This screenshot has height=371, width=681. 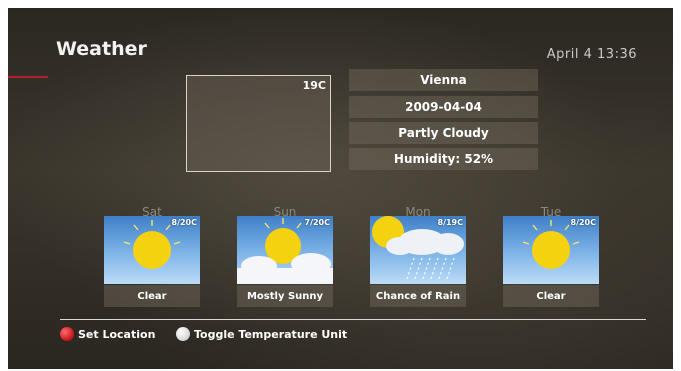 What do you see at coordinates (28, 77) in the screenshot?
I see `red-accent-line` at bounding box center [28, 77].